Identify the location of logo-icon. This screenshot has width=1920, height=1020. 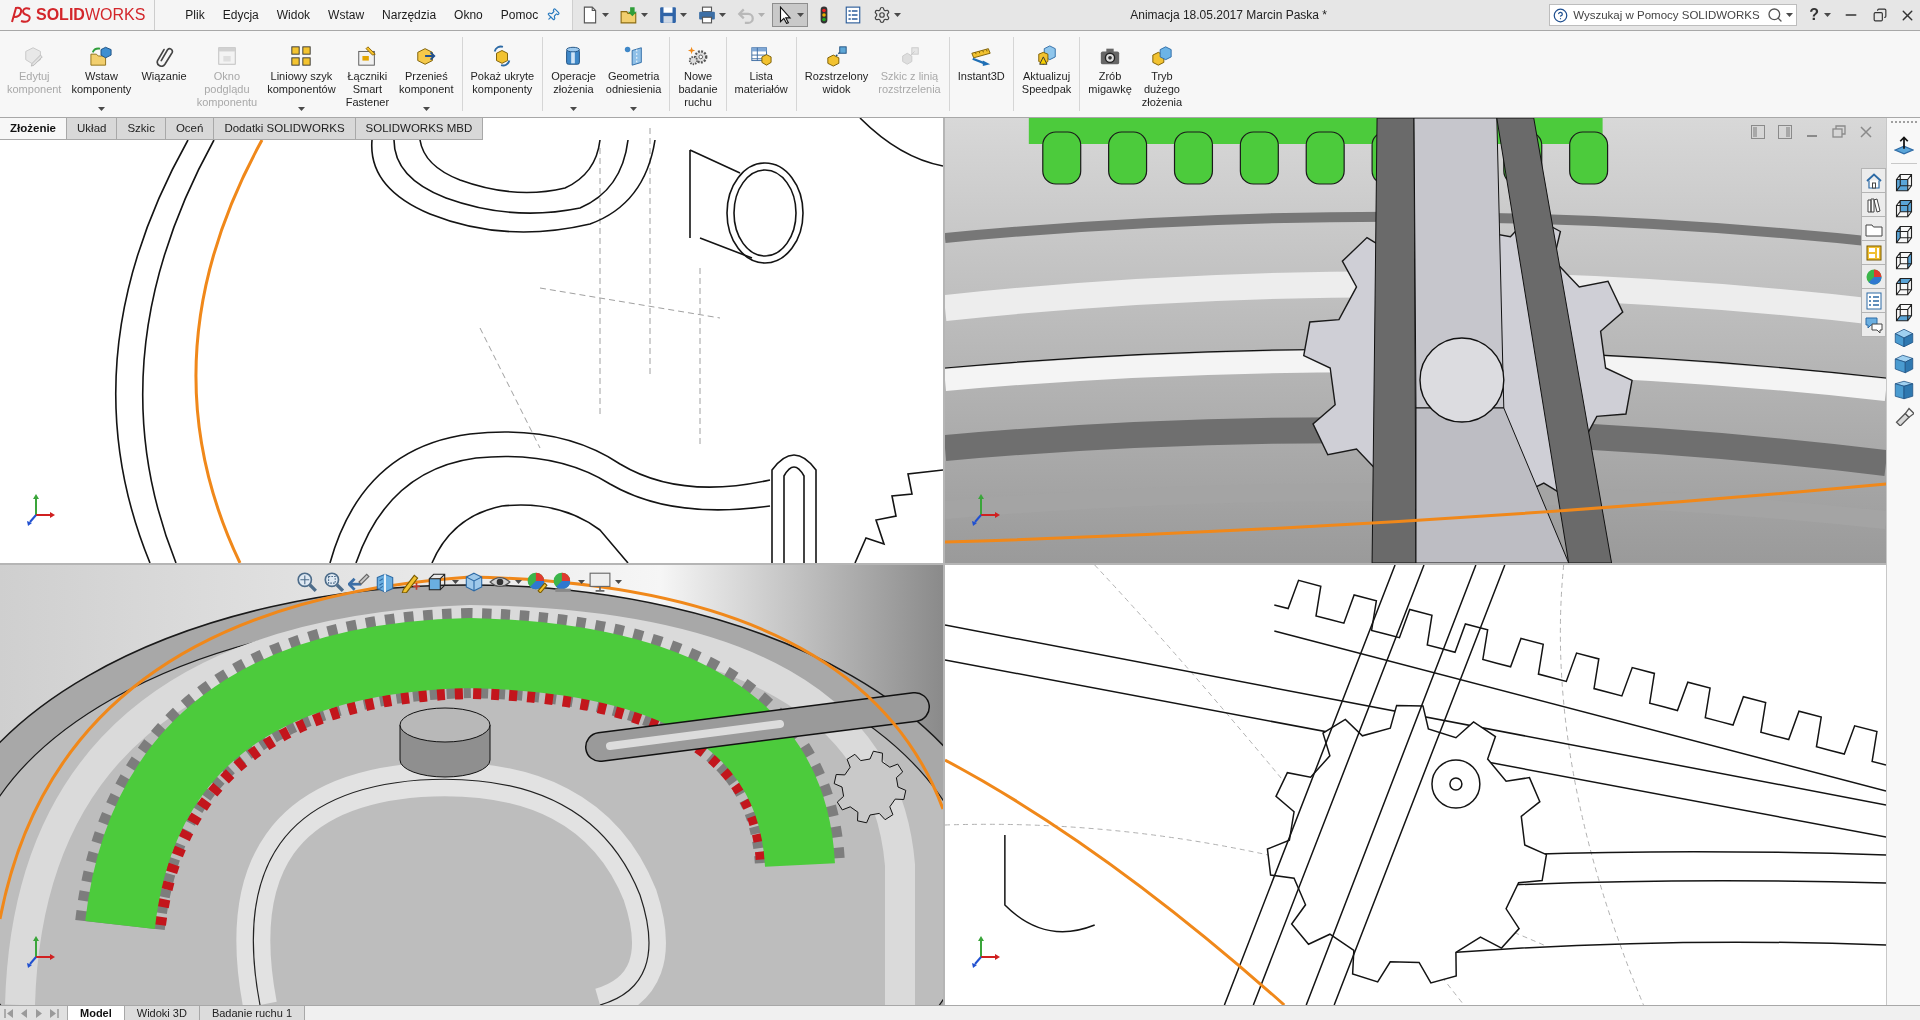
(21, 15).